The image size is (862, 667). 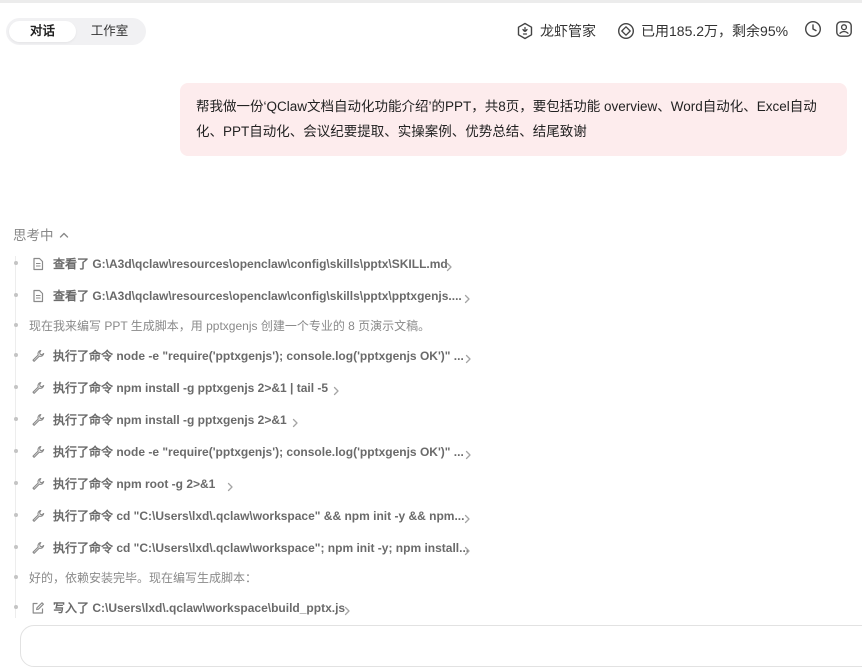 I want to click on edit-icon, so click(x=37, y=607).